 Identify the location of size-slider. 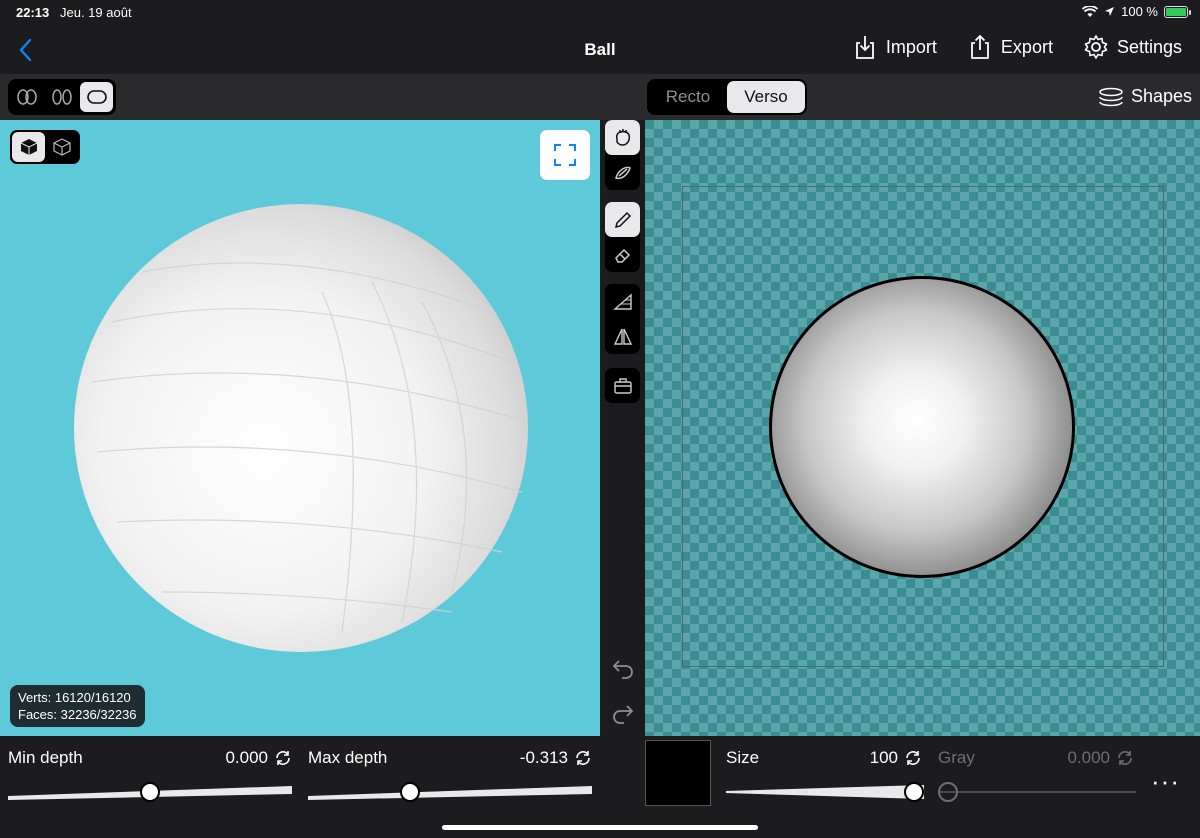
(825, 792).